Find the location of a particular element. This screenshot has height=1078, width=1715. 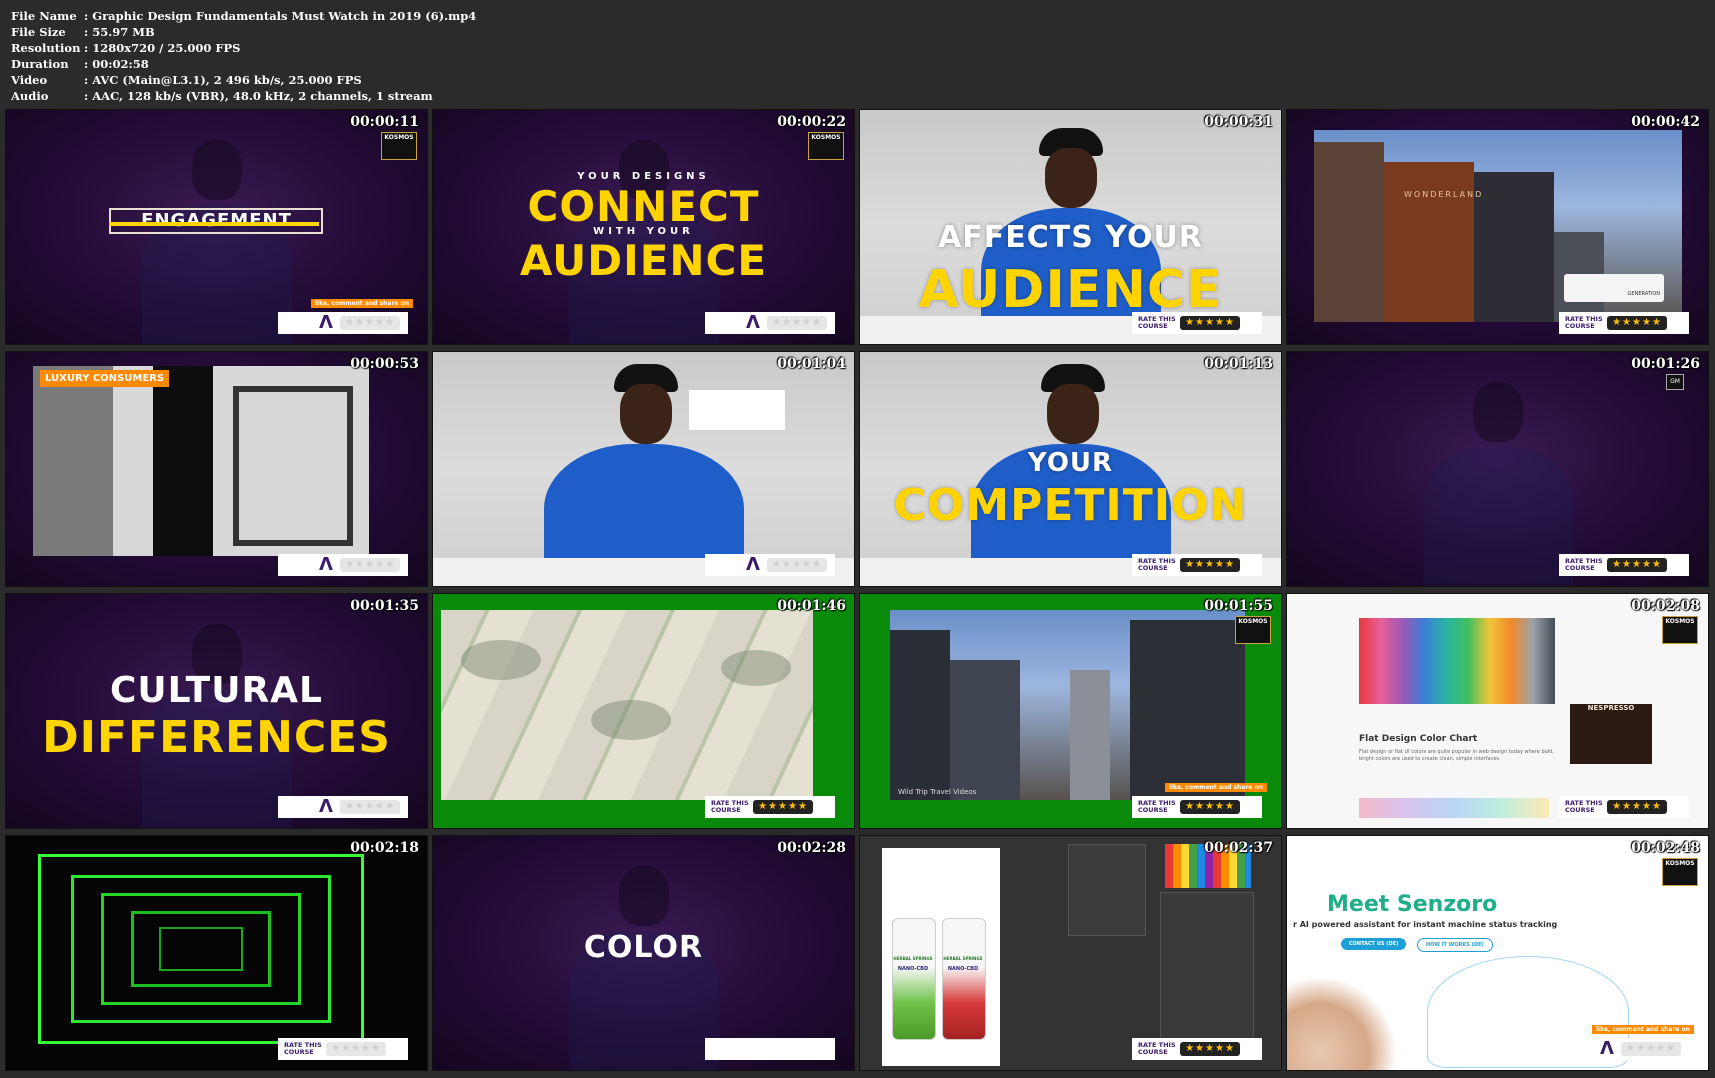

thumbnail-9: CULTURAL DIFFERENCES Λ ★★★★★ 00:01:35 is located at coordinates (216, 711).